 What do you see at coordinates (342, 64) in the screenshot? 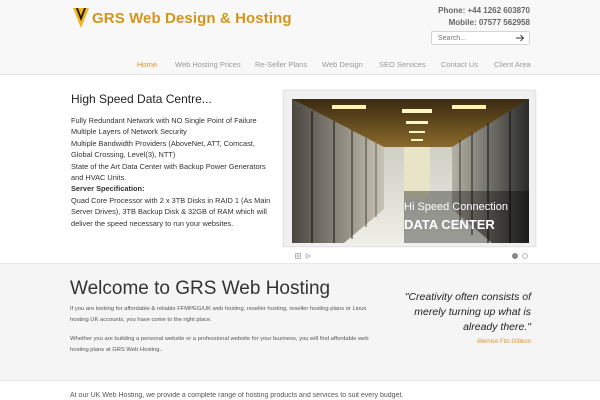
I see `nav-web-design: Web Design` at bounding box center [342, 64].